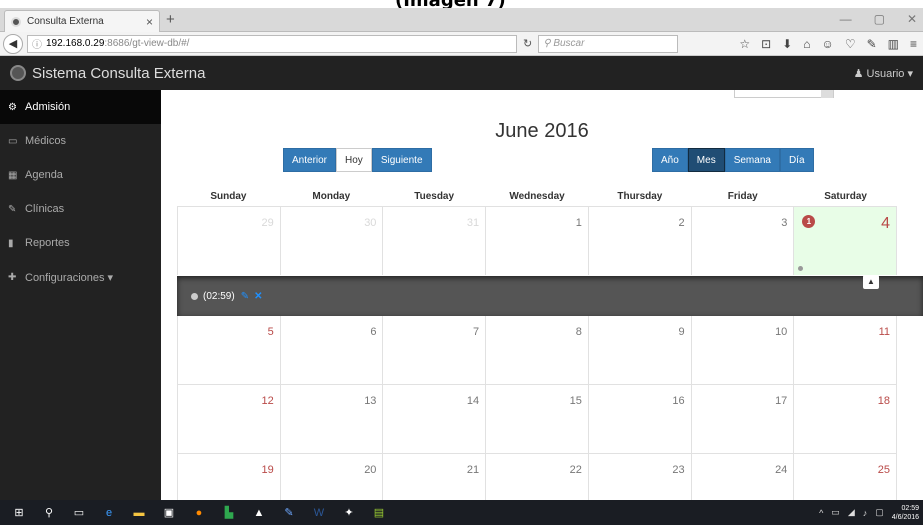 The image size is (923, 525). Describe the element at coordinates (258, 296) in the screenshot. I see `delete-icon: ✕` at that location.